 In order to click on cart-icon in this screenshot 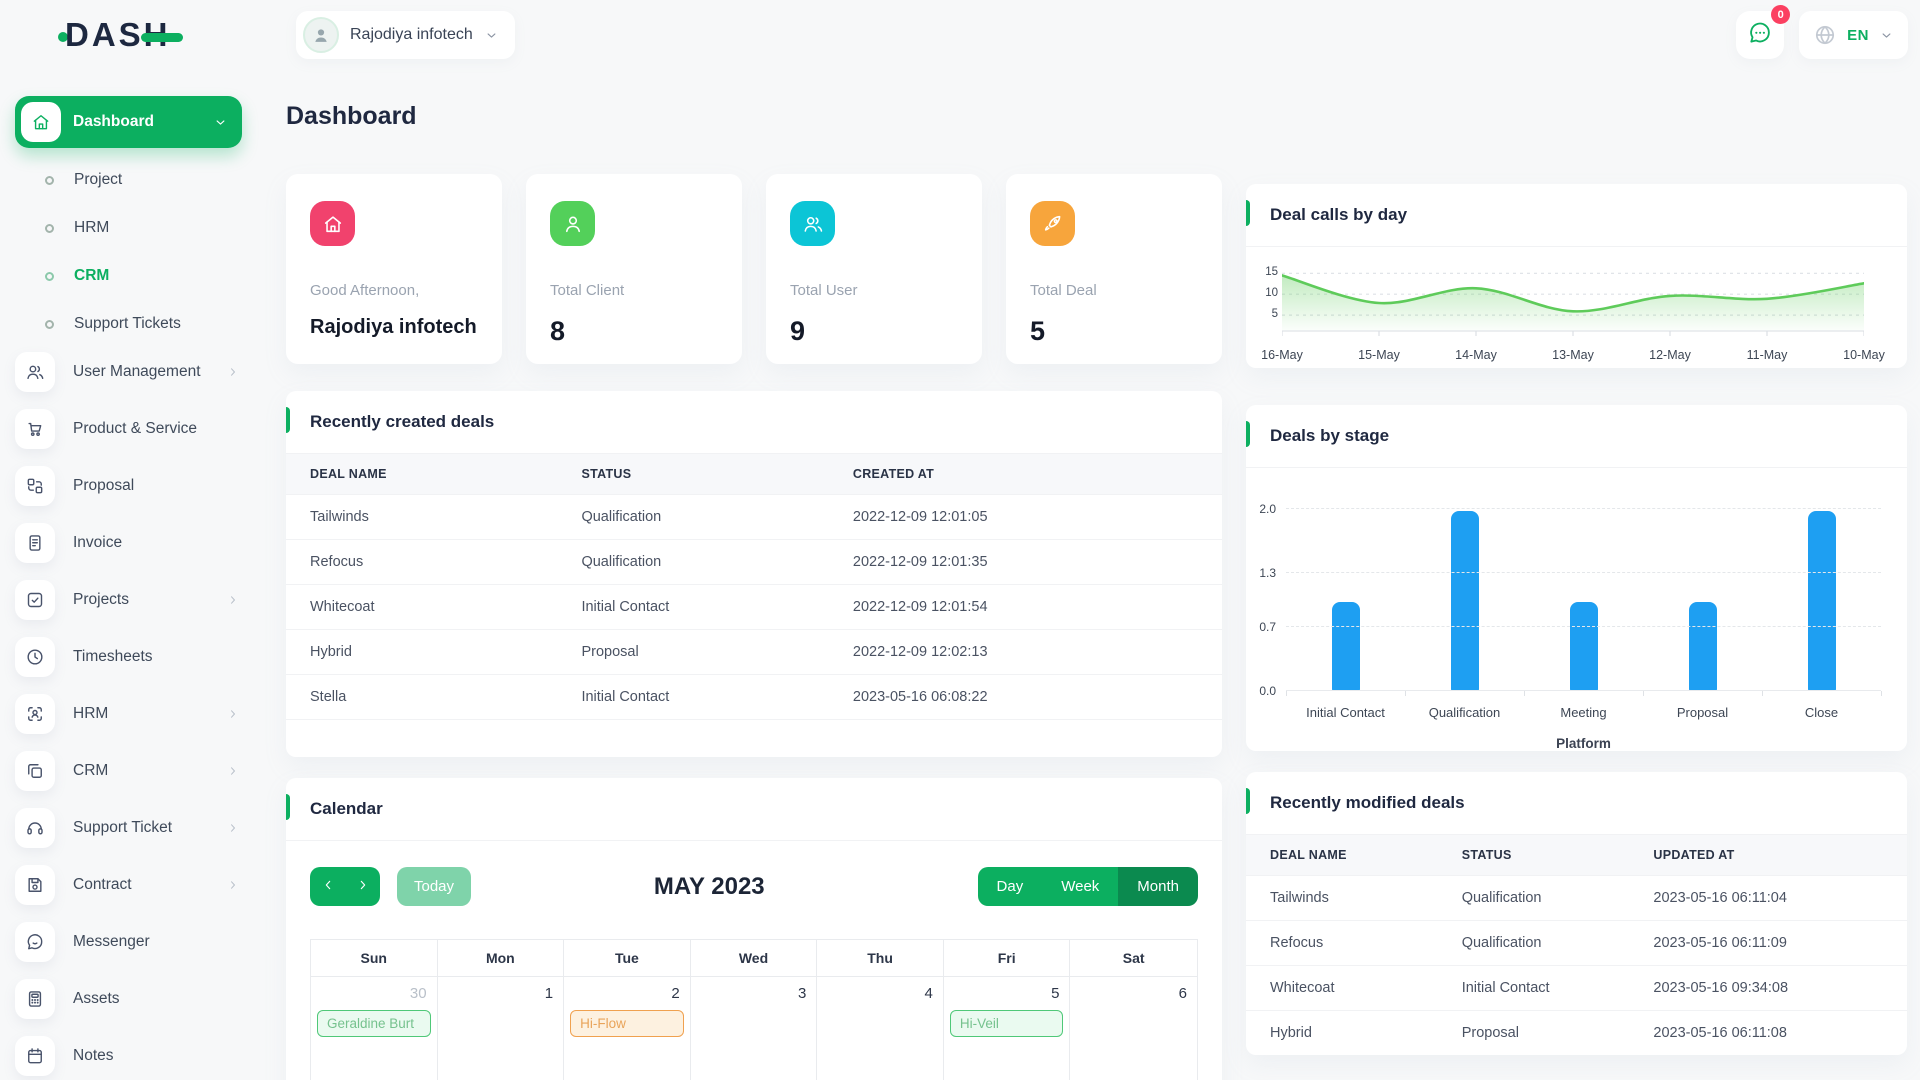, I will do `click(35, 429)`.